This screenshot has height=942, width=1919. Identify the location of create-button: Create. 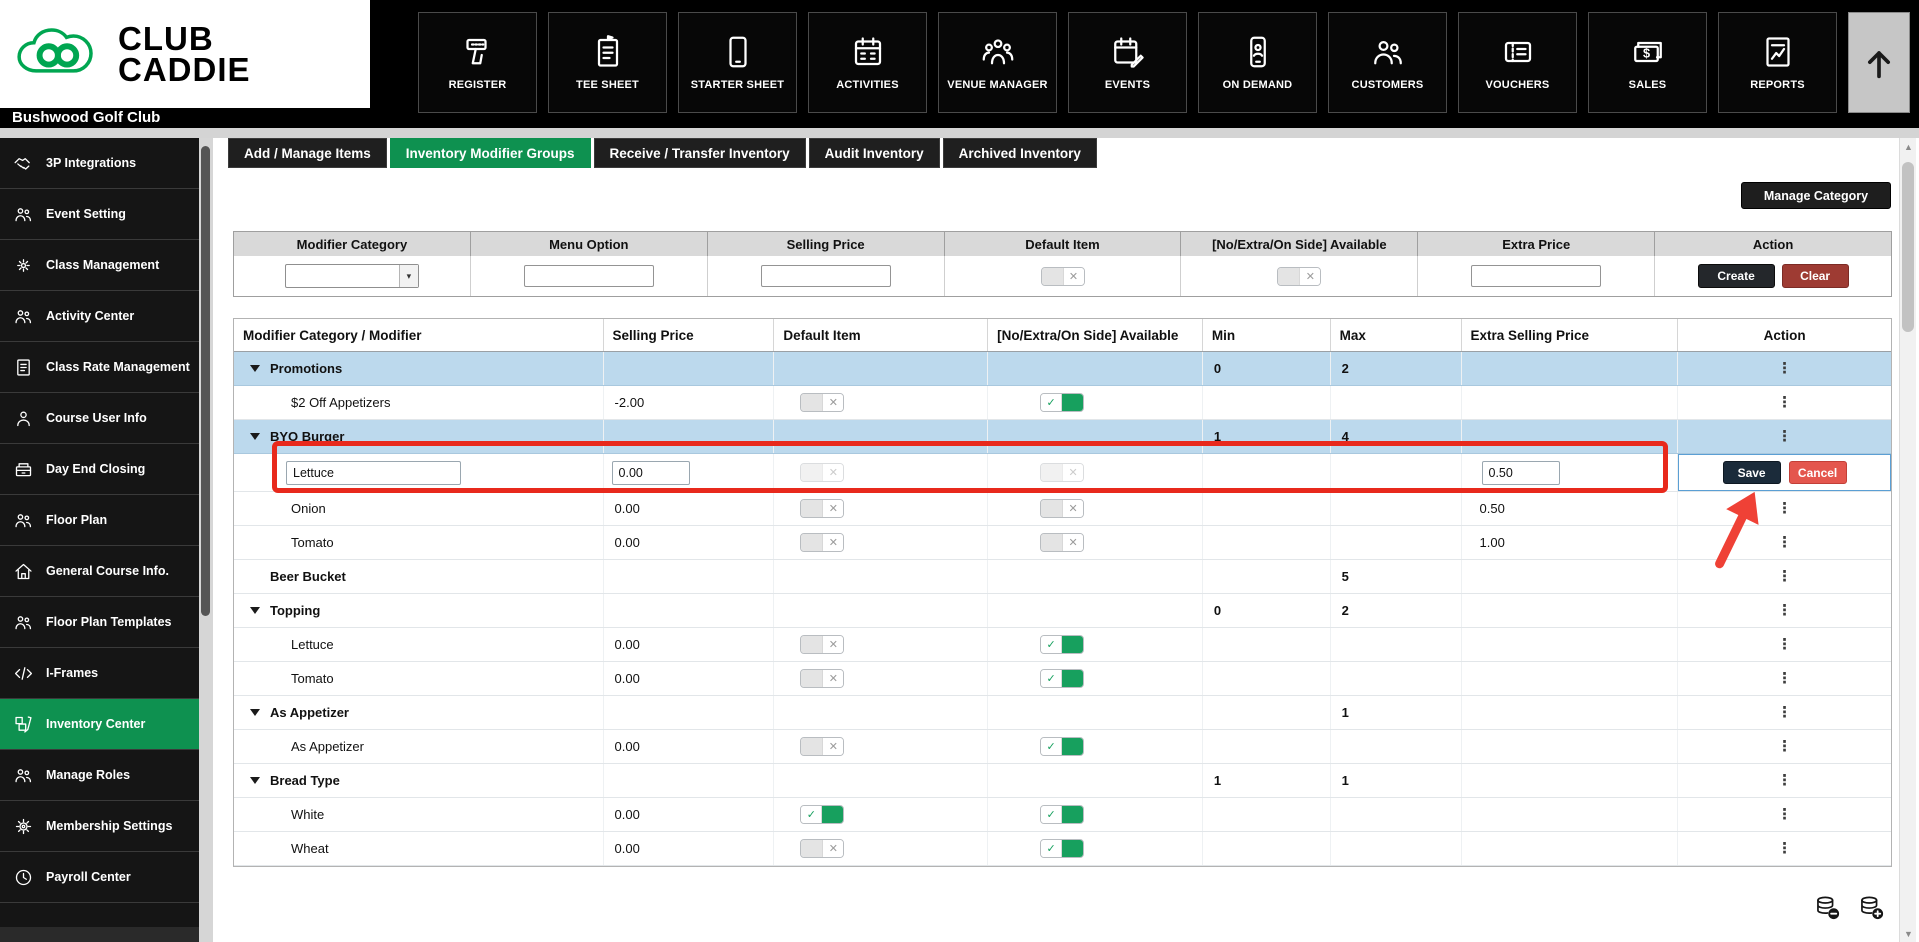
(1736, 276).